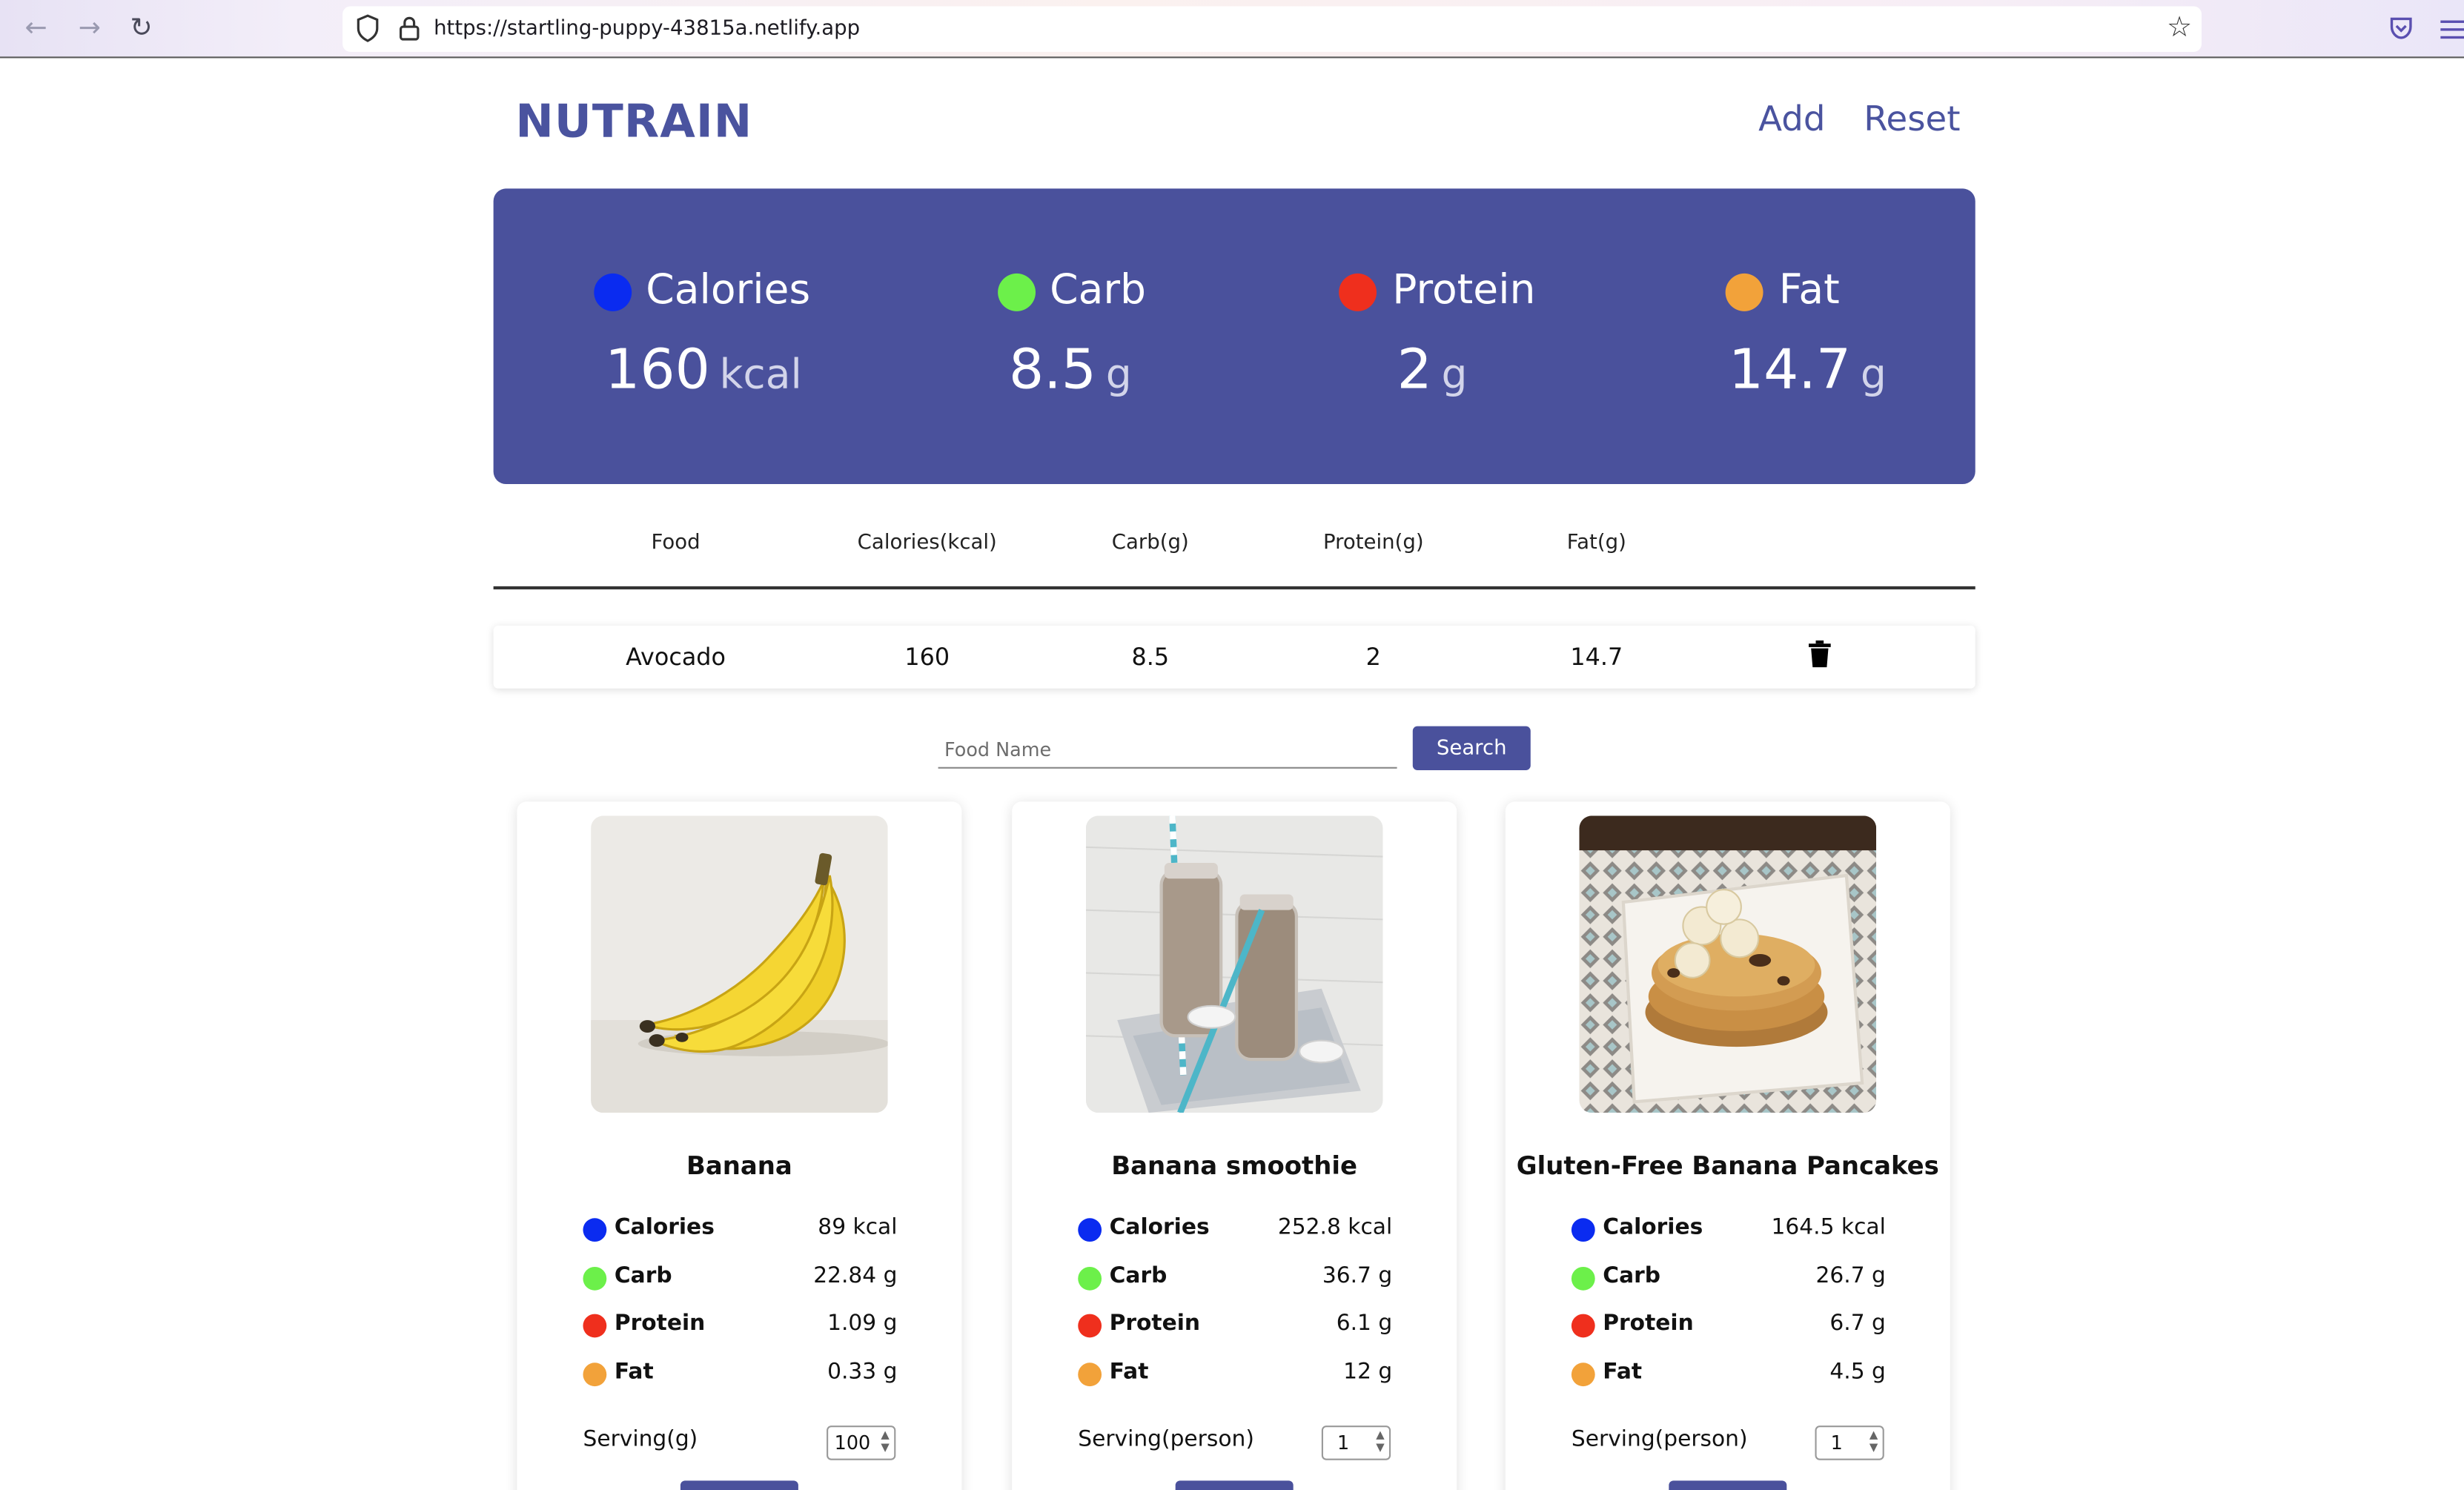 This screenshot has width=2464, height=1490. I want to click on nutrient-row-fat: Fat 0.33 g, so click(740, 1373).